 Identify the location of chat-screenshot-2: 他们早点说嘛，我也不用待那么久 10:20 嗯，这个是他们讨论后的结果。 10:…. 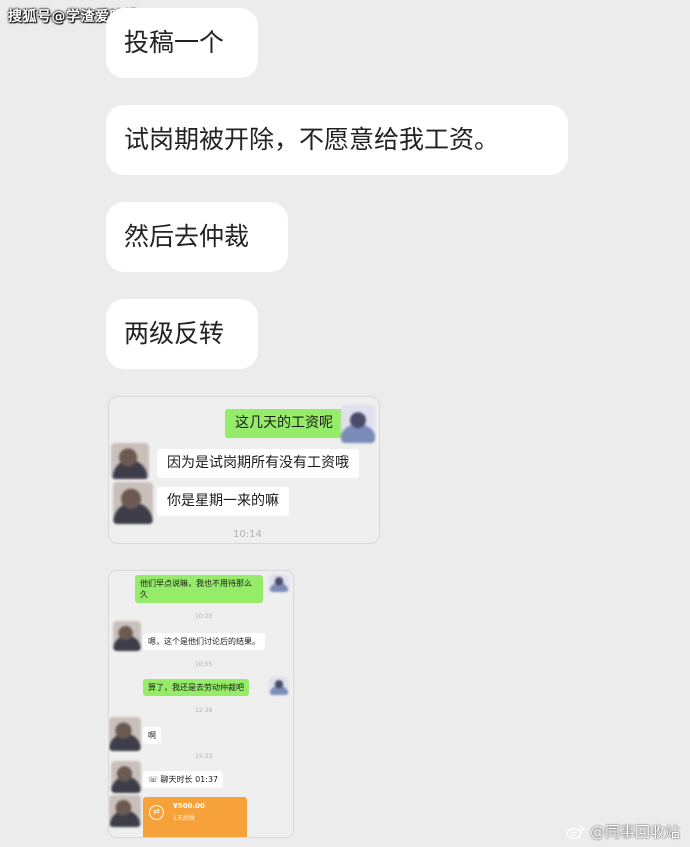
(201, 704).